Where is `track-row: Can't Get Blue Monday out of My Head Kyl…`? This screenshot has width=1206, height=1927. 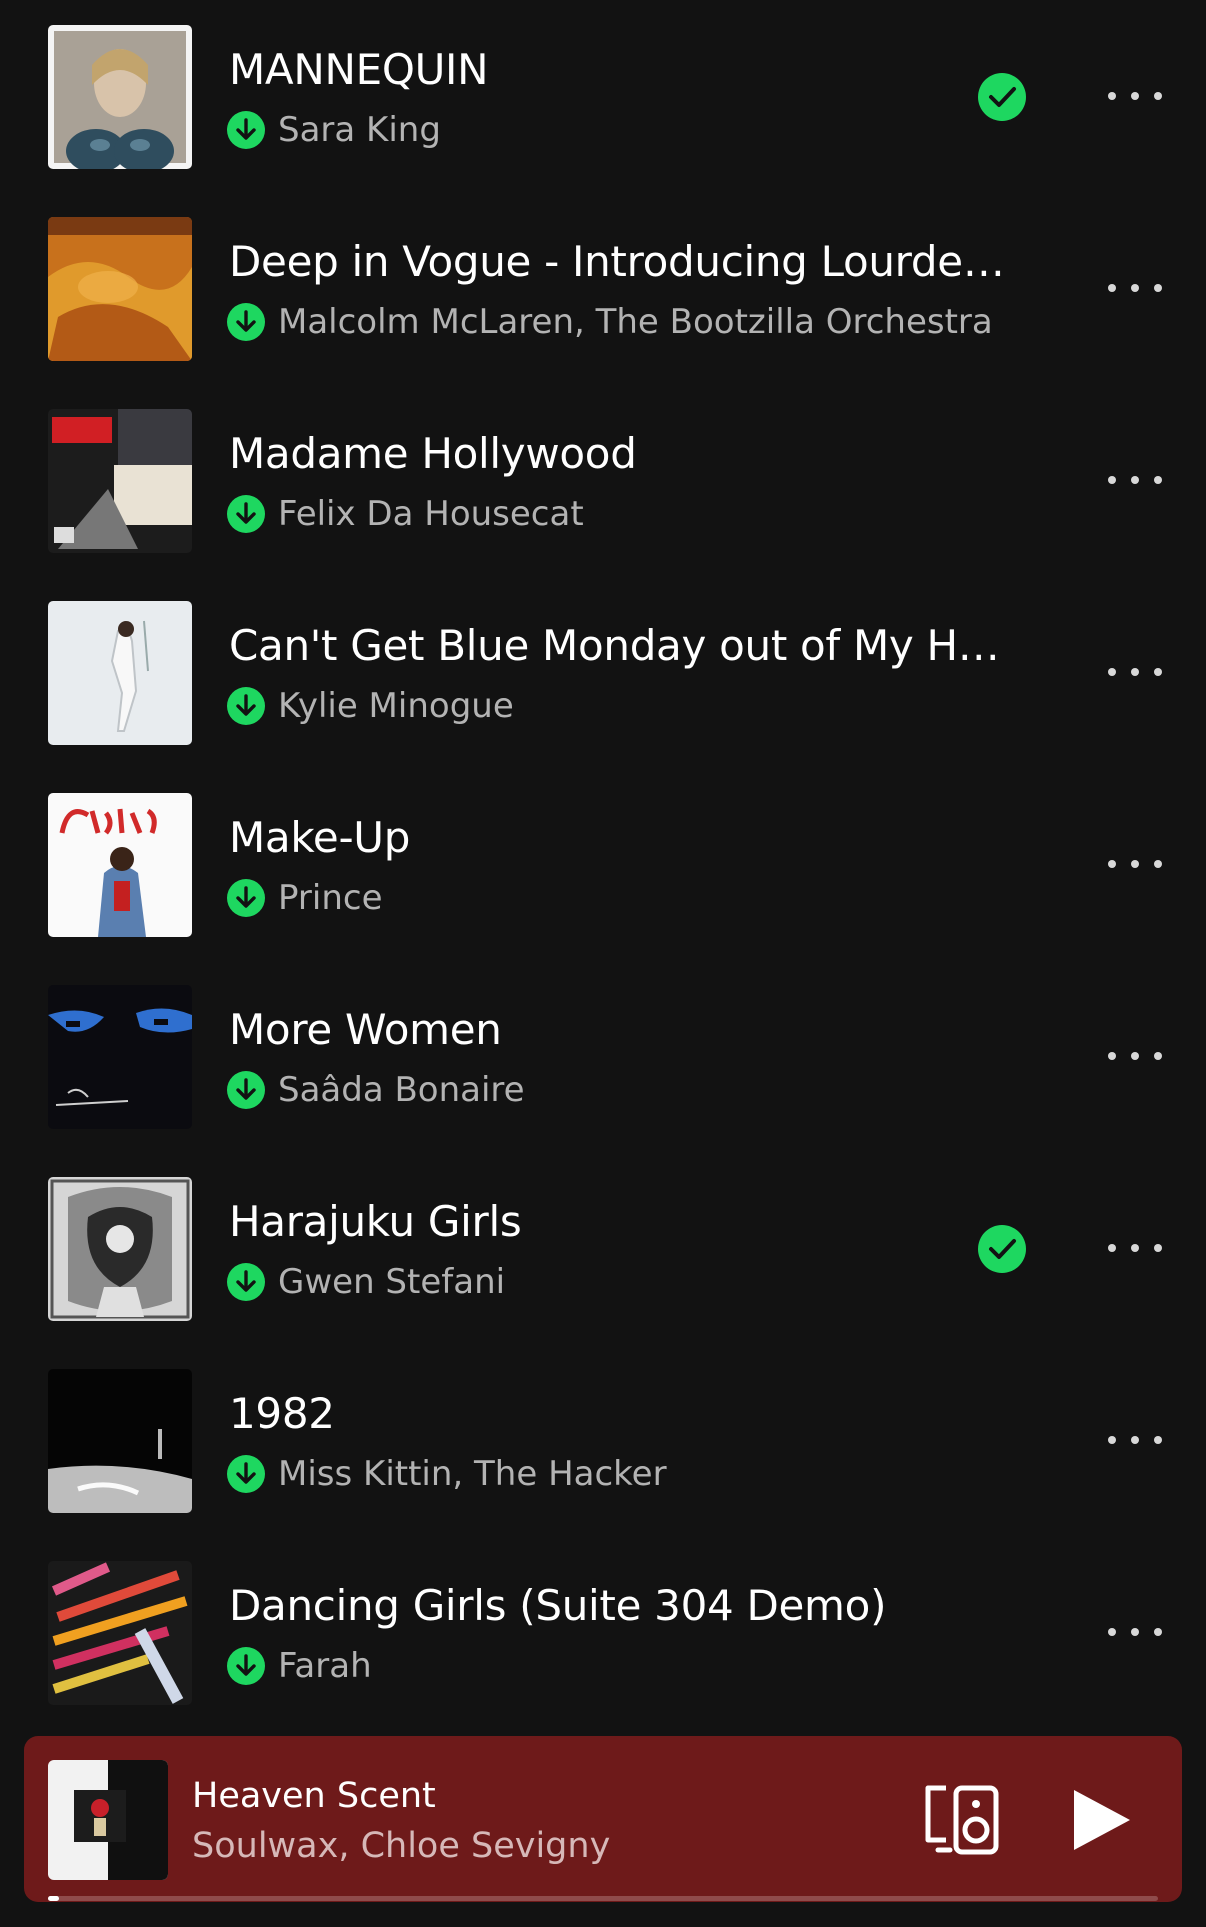 track-row: Can't Get Blue Monday out of My Head Kyl… is located at coordinates (603, 672).